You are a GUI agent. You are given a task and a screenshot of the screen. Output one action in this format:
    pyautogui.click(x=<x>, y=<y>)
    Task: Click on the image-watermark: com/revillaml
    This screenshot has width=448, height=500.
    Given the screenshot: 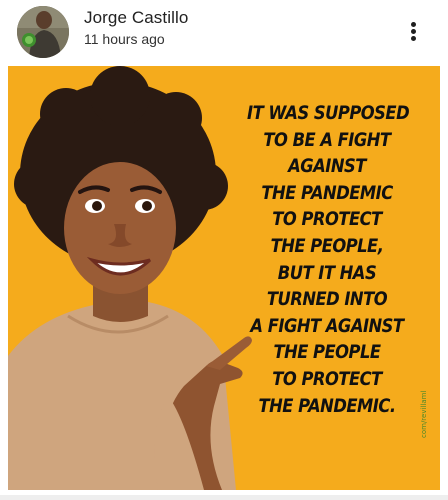 What is the action you would take?
    pyautogui.click(x=424, y=414)
    